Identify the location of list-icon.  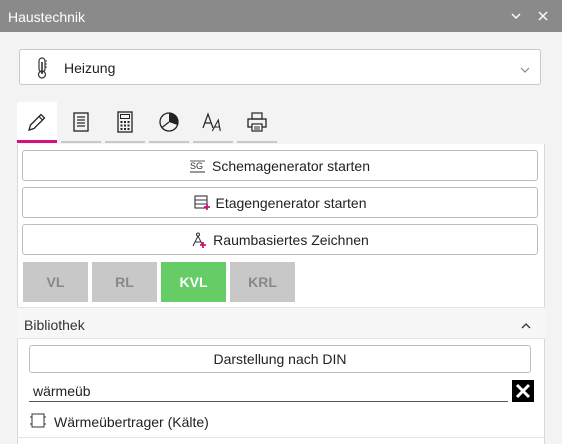
(81, 122).